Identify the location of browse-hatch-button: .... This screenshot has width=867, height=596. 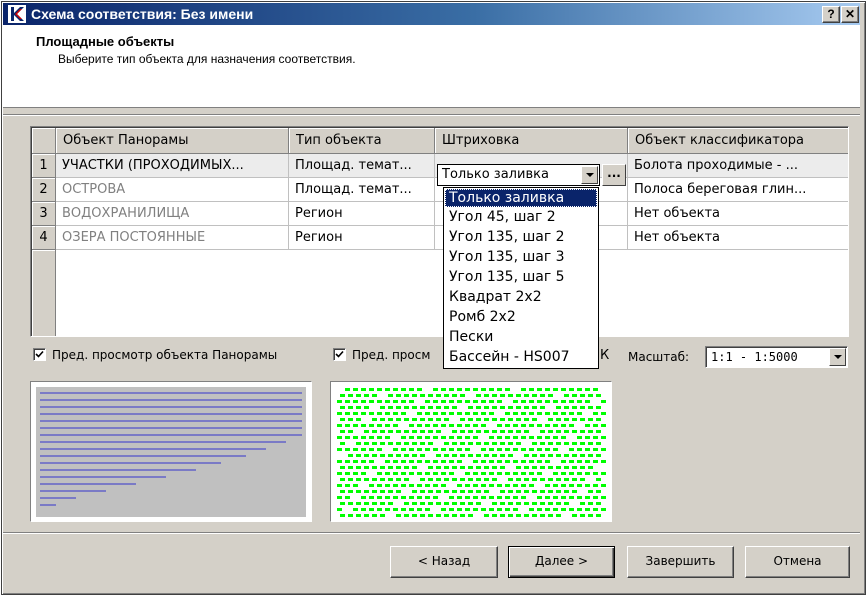
(614, 175).